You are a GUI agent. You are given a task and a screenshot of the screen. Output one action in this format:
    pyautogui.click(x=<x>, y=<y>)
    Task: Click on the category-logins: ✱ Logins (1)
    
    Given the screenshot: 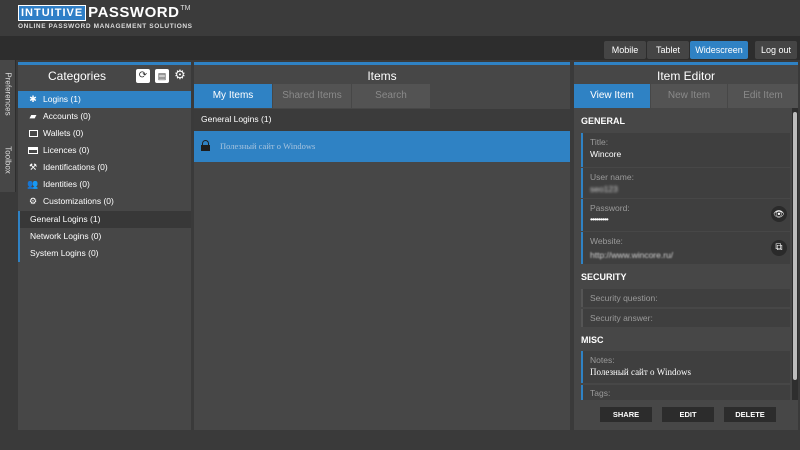 What is the action you would take?
    pyautogui.click(x=104, y=99)
    